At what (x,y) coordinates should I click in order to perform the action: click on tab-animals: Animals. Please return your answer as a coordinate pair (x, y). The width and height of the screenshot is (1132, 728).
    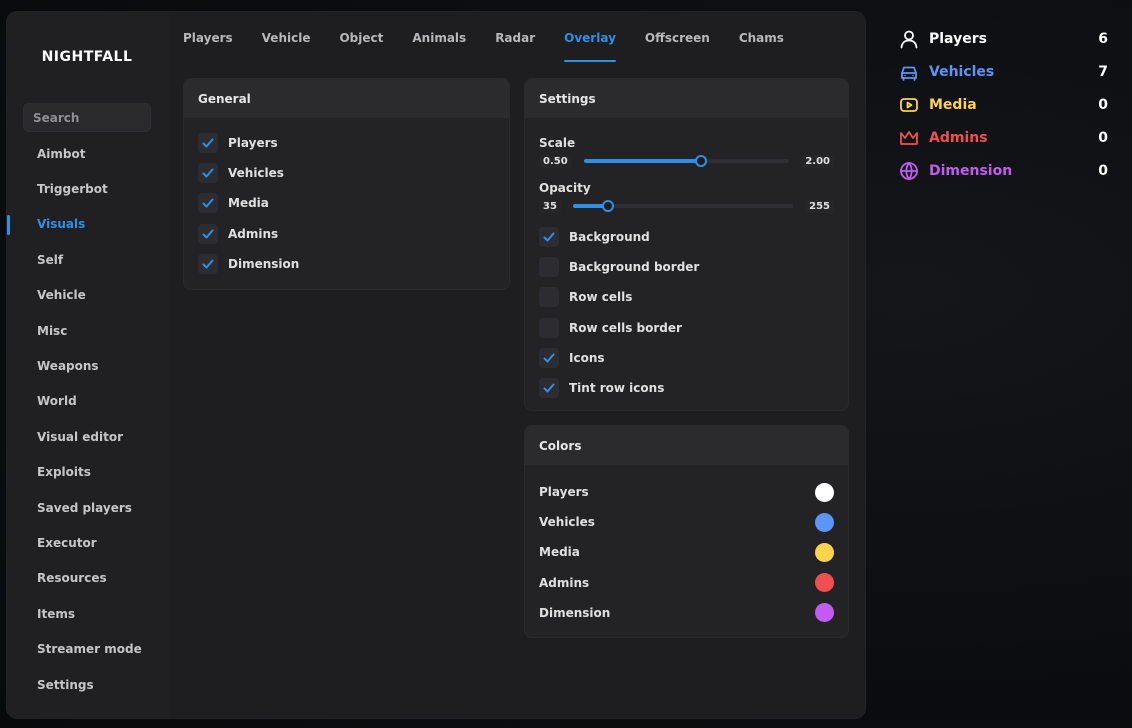
    Looking at the image, I should click on (439, 37).